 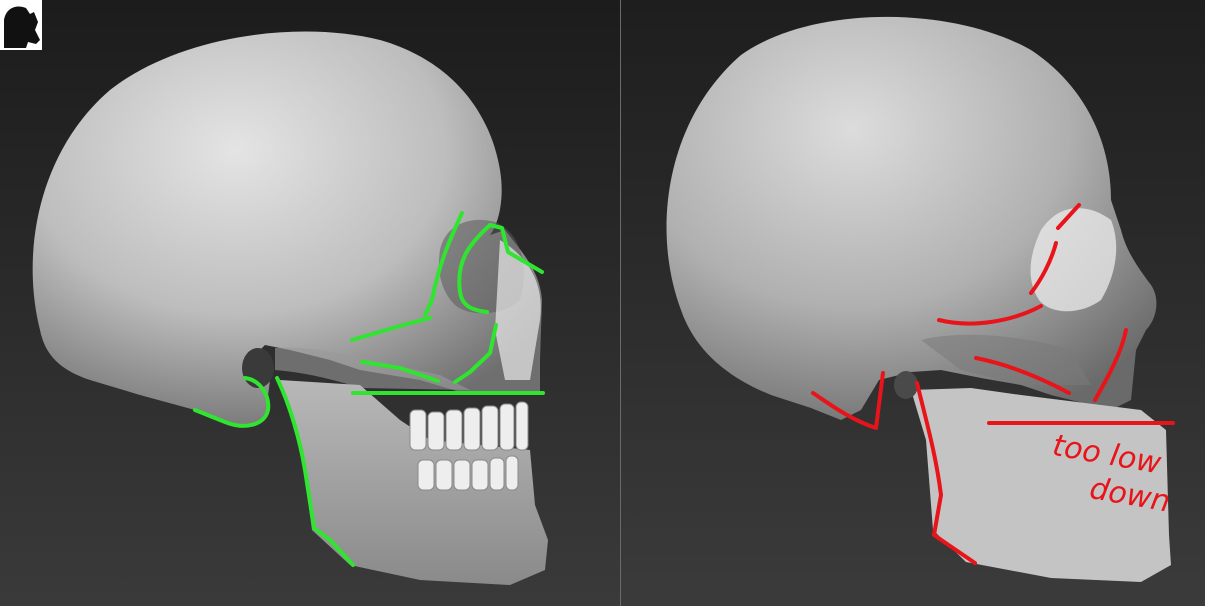 What do you see at coordinates (906, 385) in the screenshot?
I see `sculpt-ear-canal` at bounding box center [906, 385].